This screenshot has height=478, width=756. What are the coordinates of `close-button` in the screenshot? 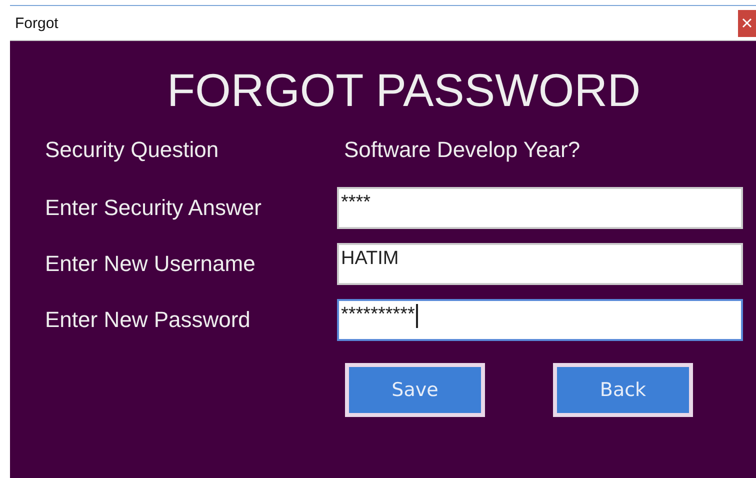 It's located at (747, 23).